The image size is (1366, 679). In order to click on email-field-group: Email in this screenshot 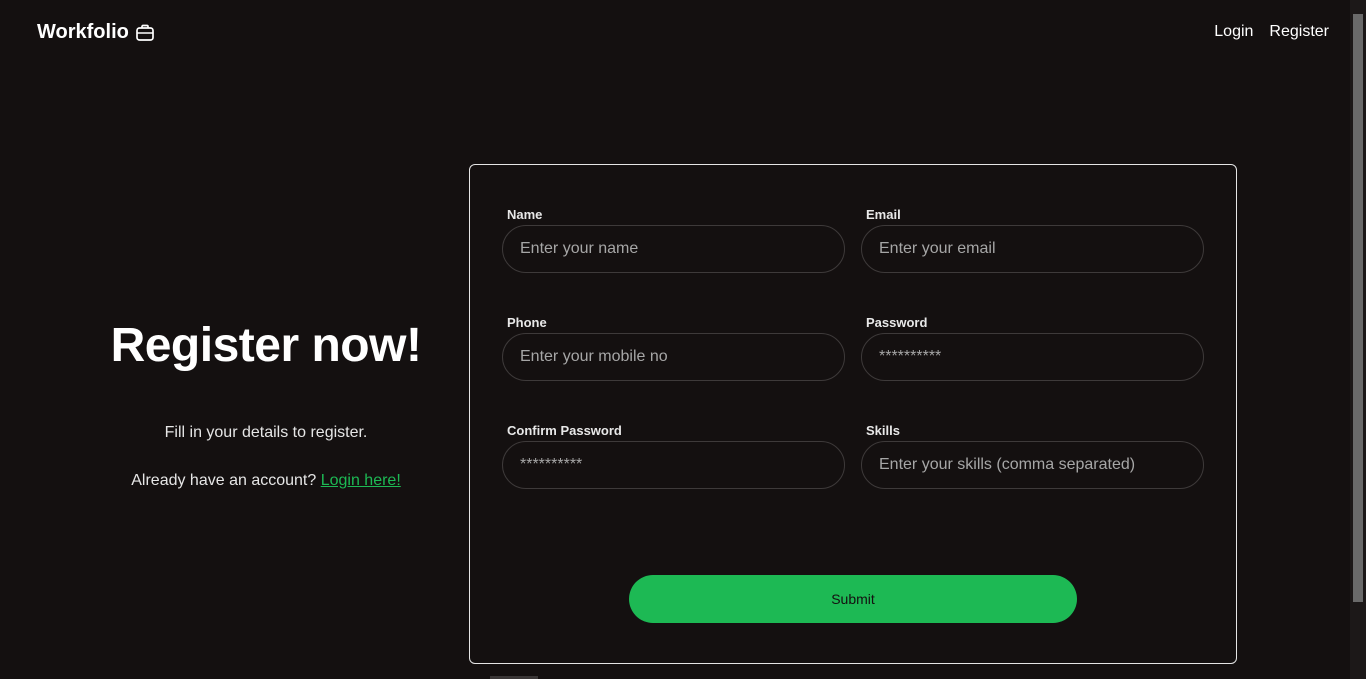, I will do `click(1032, 240)`.